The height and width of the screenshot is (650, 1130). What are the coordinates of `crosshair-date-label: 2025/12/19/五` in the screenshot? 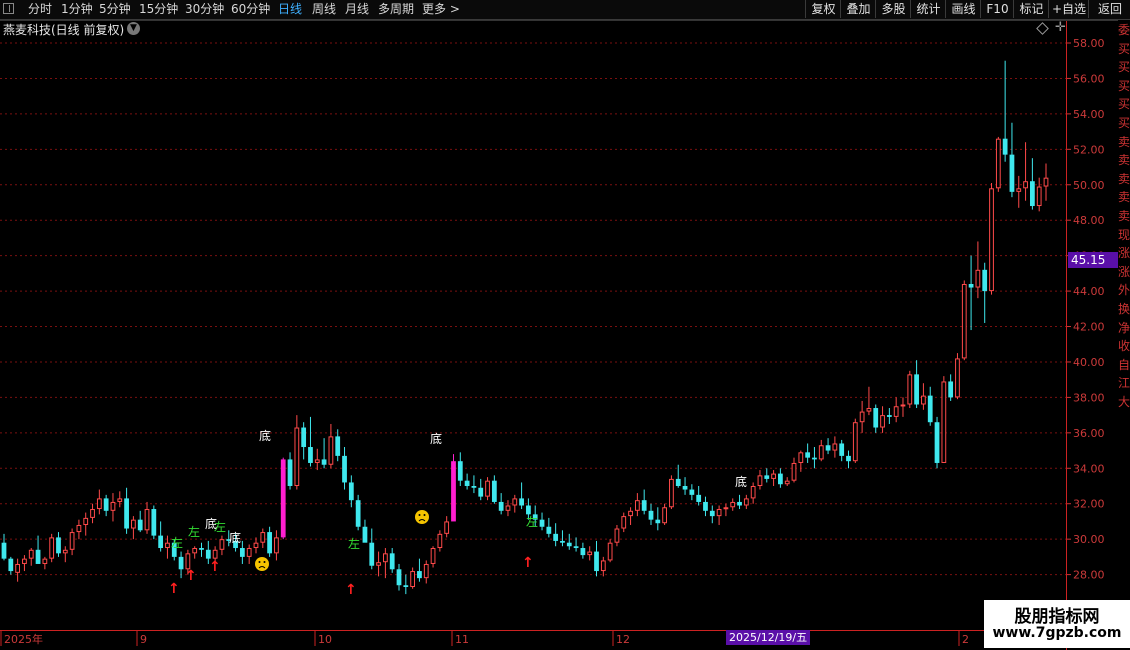 It's located at (768, 637).